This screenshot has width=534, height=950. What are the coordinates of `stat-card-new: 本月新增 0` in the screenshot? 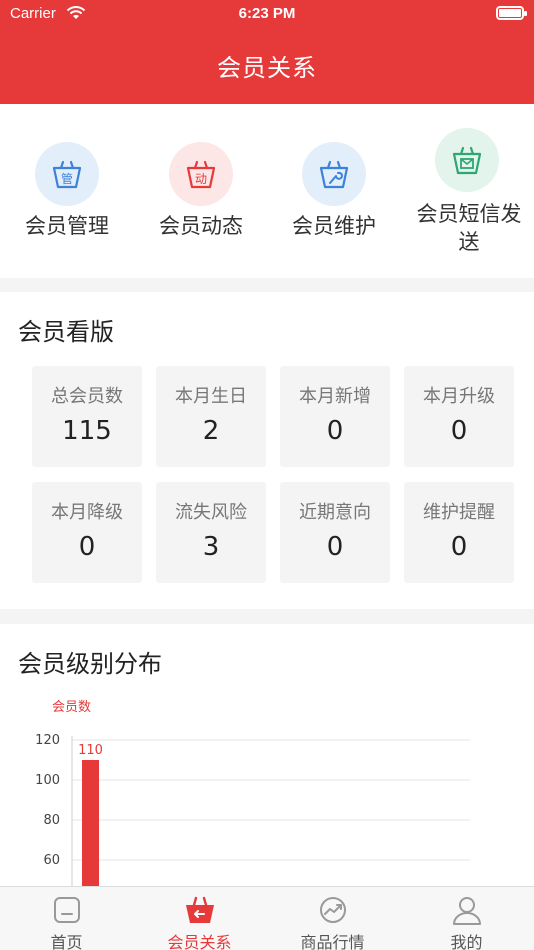 It's located at (335, 416).